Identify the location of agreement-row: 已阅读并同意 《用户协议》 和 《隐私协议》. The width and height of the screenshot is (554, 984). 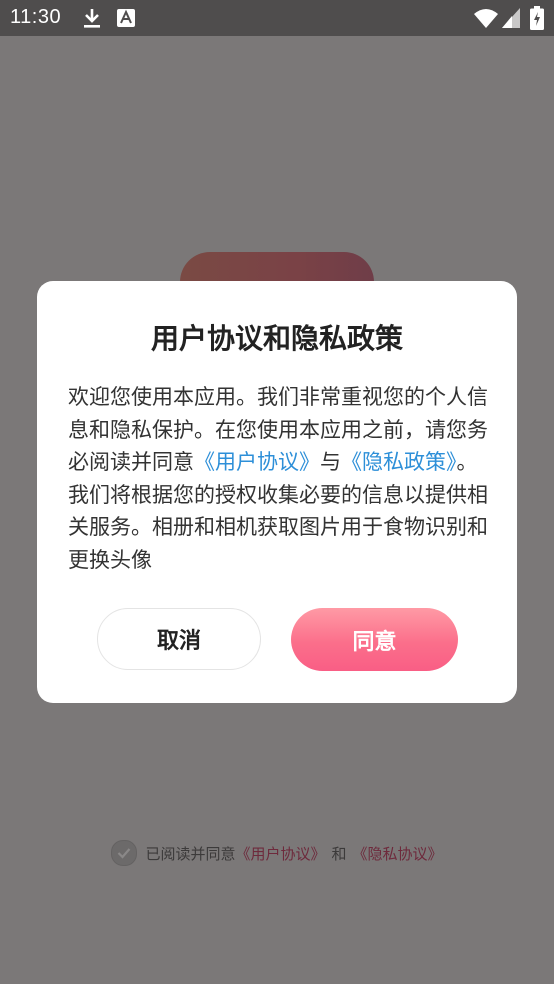
(277, 853).